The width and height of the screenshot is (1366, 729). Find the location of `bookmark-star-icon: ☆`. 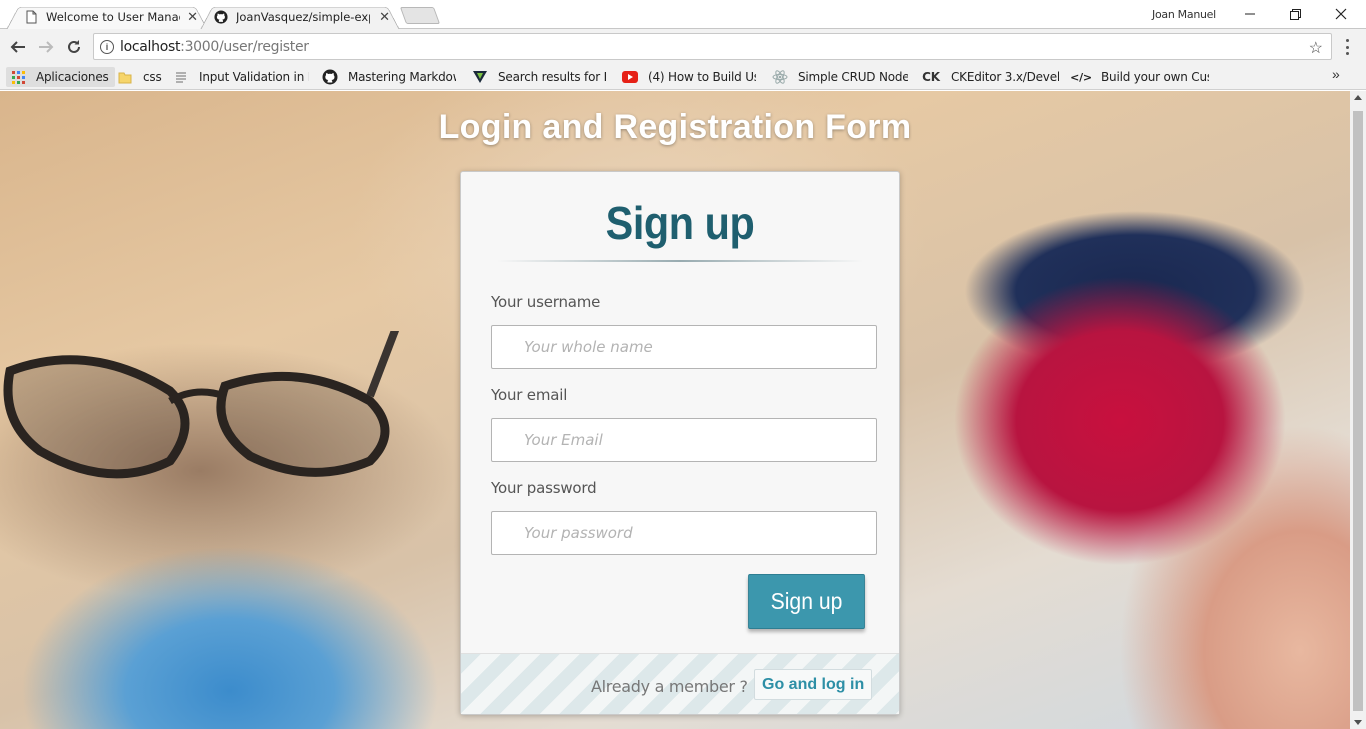

bookmark-star-icon: ☆ is located at coordinates (1316, 48).